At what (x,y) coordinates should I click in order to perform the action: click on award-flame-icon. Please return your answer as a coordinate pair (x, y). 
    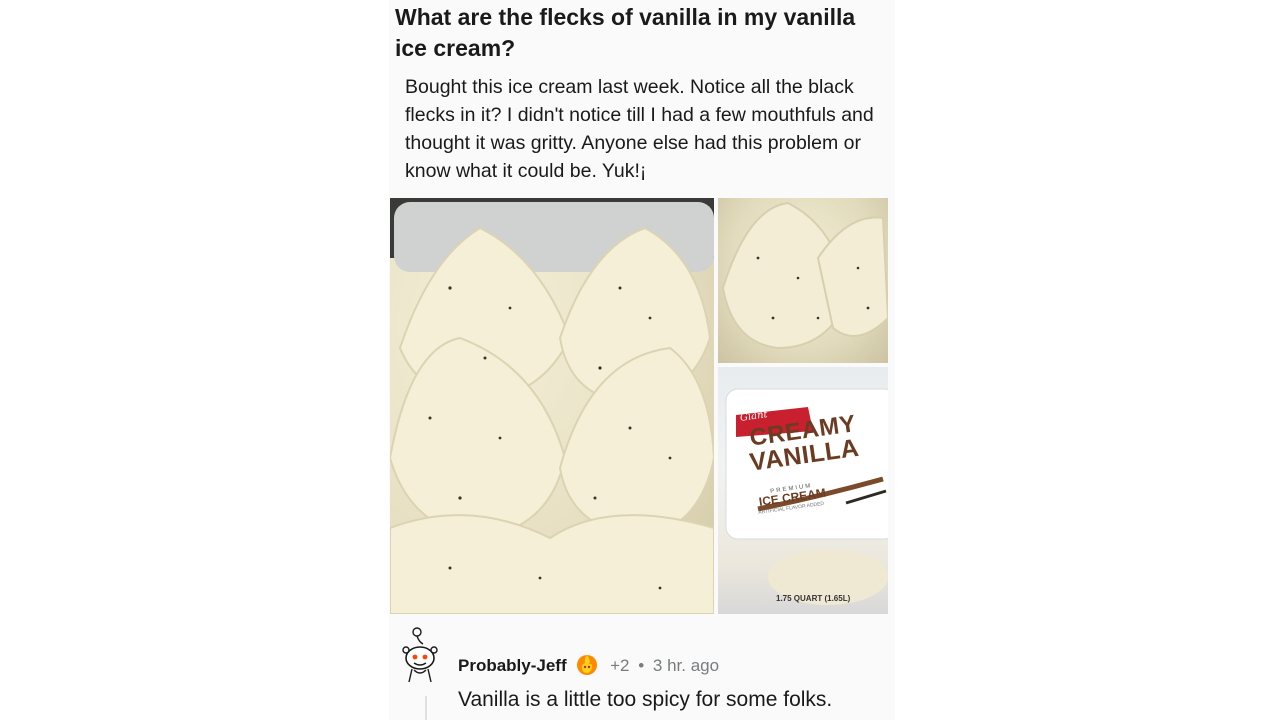
    Looking at the image, I should click on (587, 666).